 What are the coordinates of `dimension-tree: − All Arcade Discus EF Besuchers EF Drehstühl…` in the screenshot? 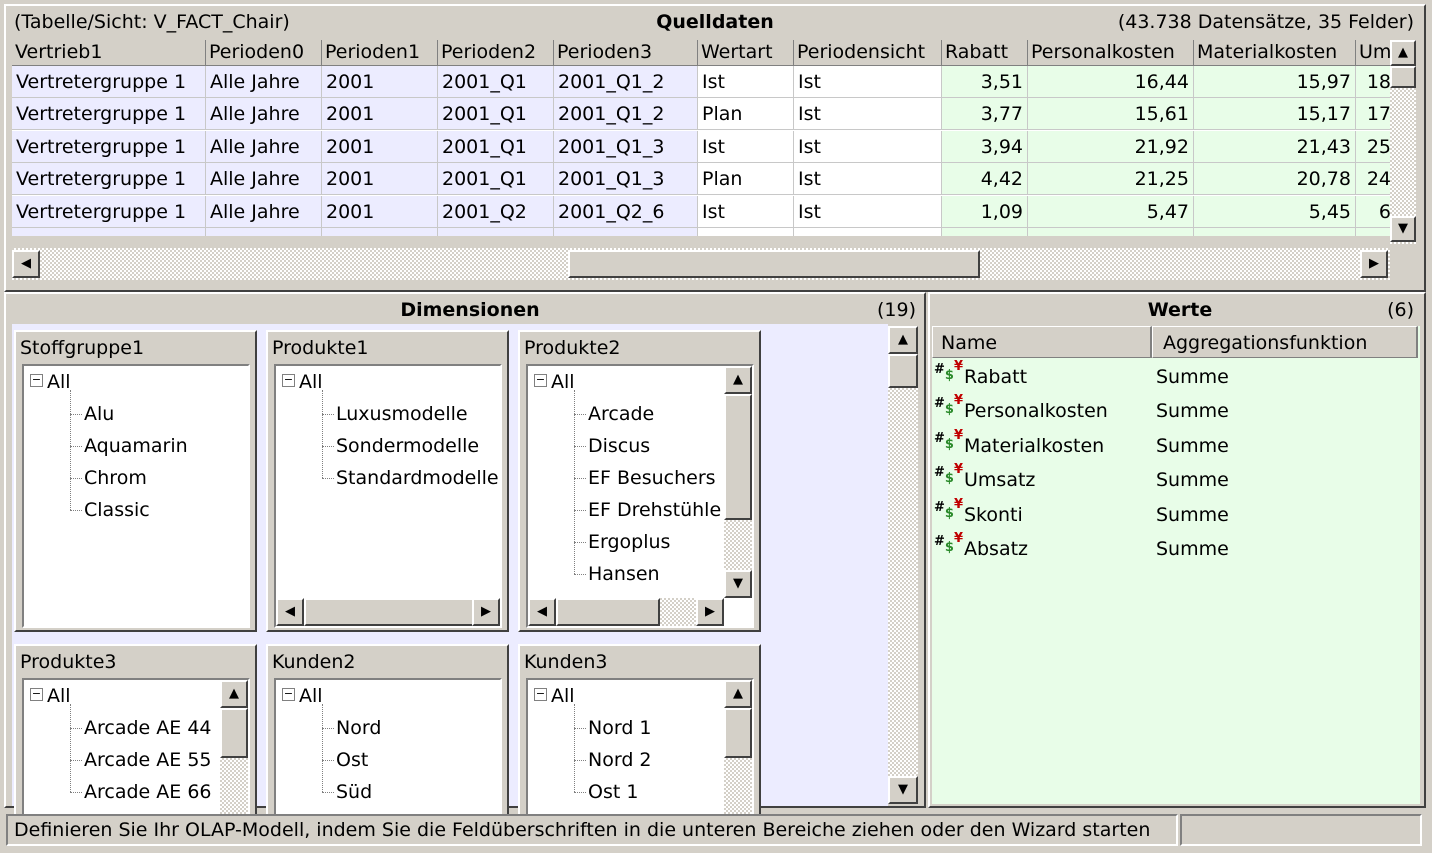 It's located at (640, 496).